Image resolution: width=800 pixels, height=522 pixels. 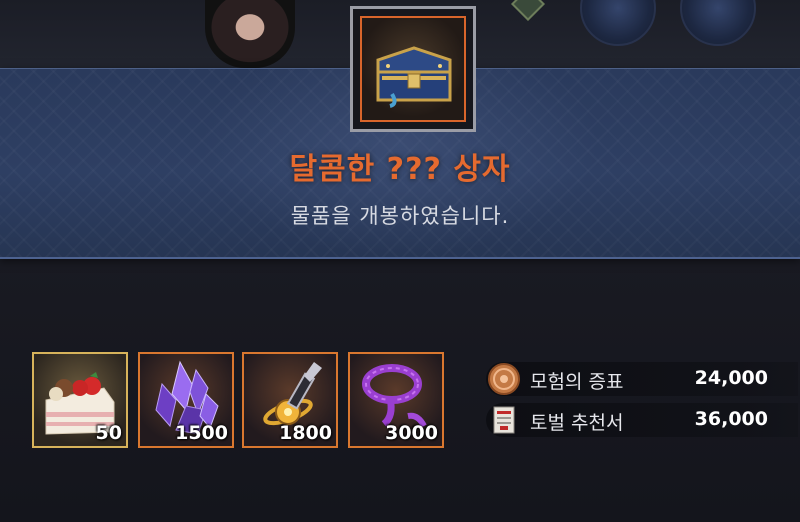 I want to click on reward-slot-crystal: 1500, so click(x=186, y=400).